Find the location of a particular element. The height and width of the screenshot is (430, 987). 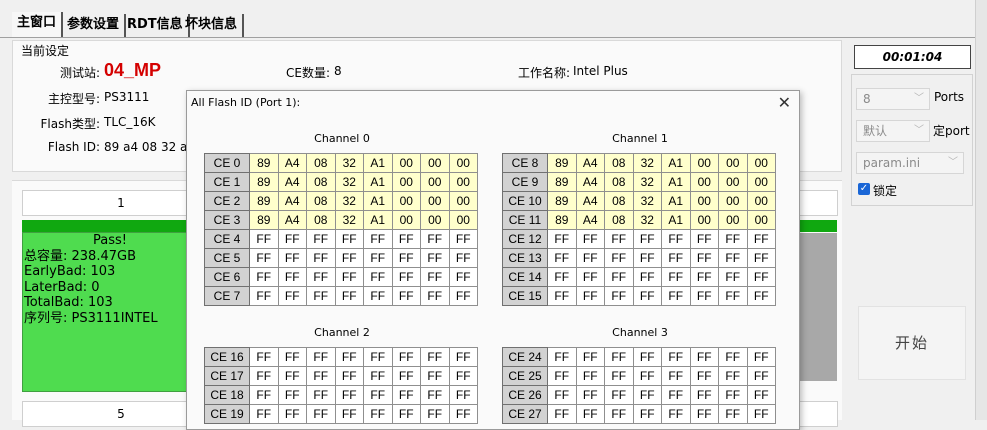

ce-label: CE 27 is located at coordinates (525, 414).